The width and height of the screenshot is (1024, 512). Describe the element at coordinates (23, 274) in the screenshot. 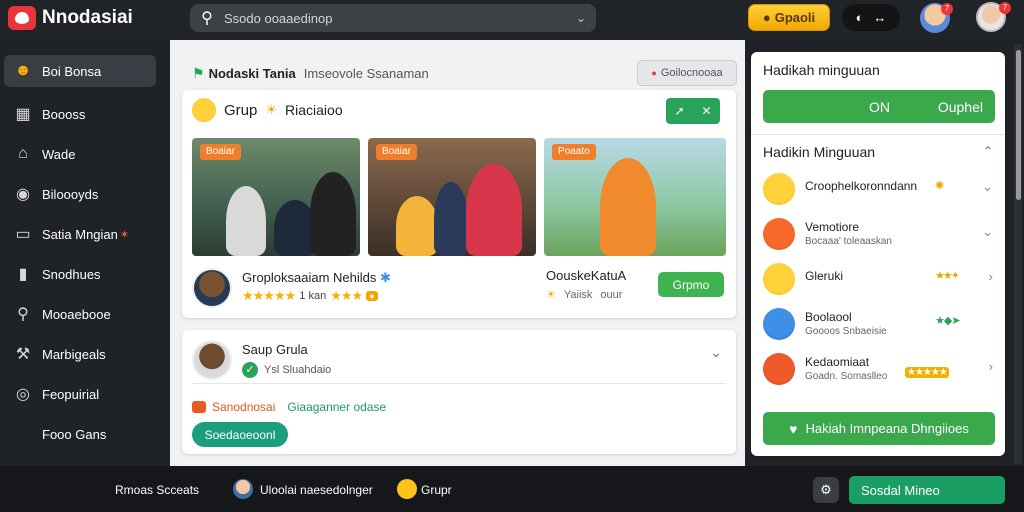

I see `bar-chart-icon: ▮` at that location.